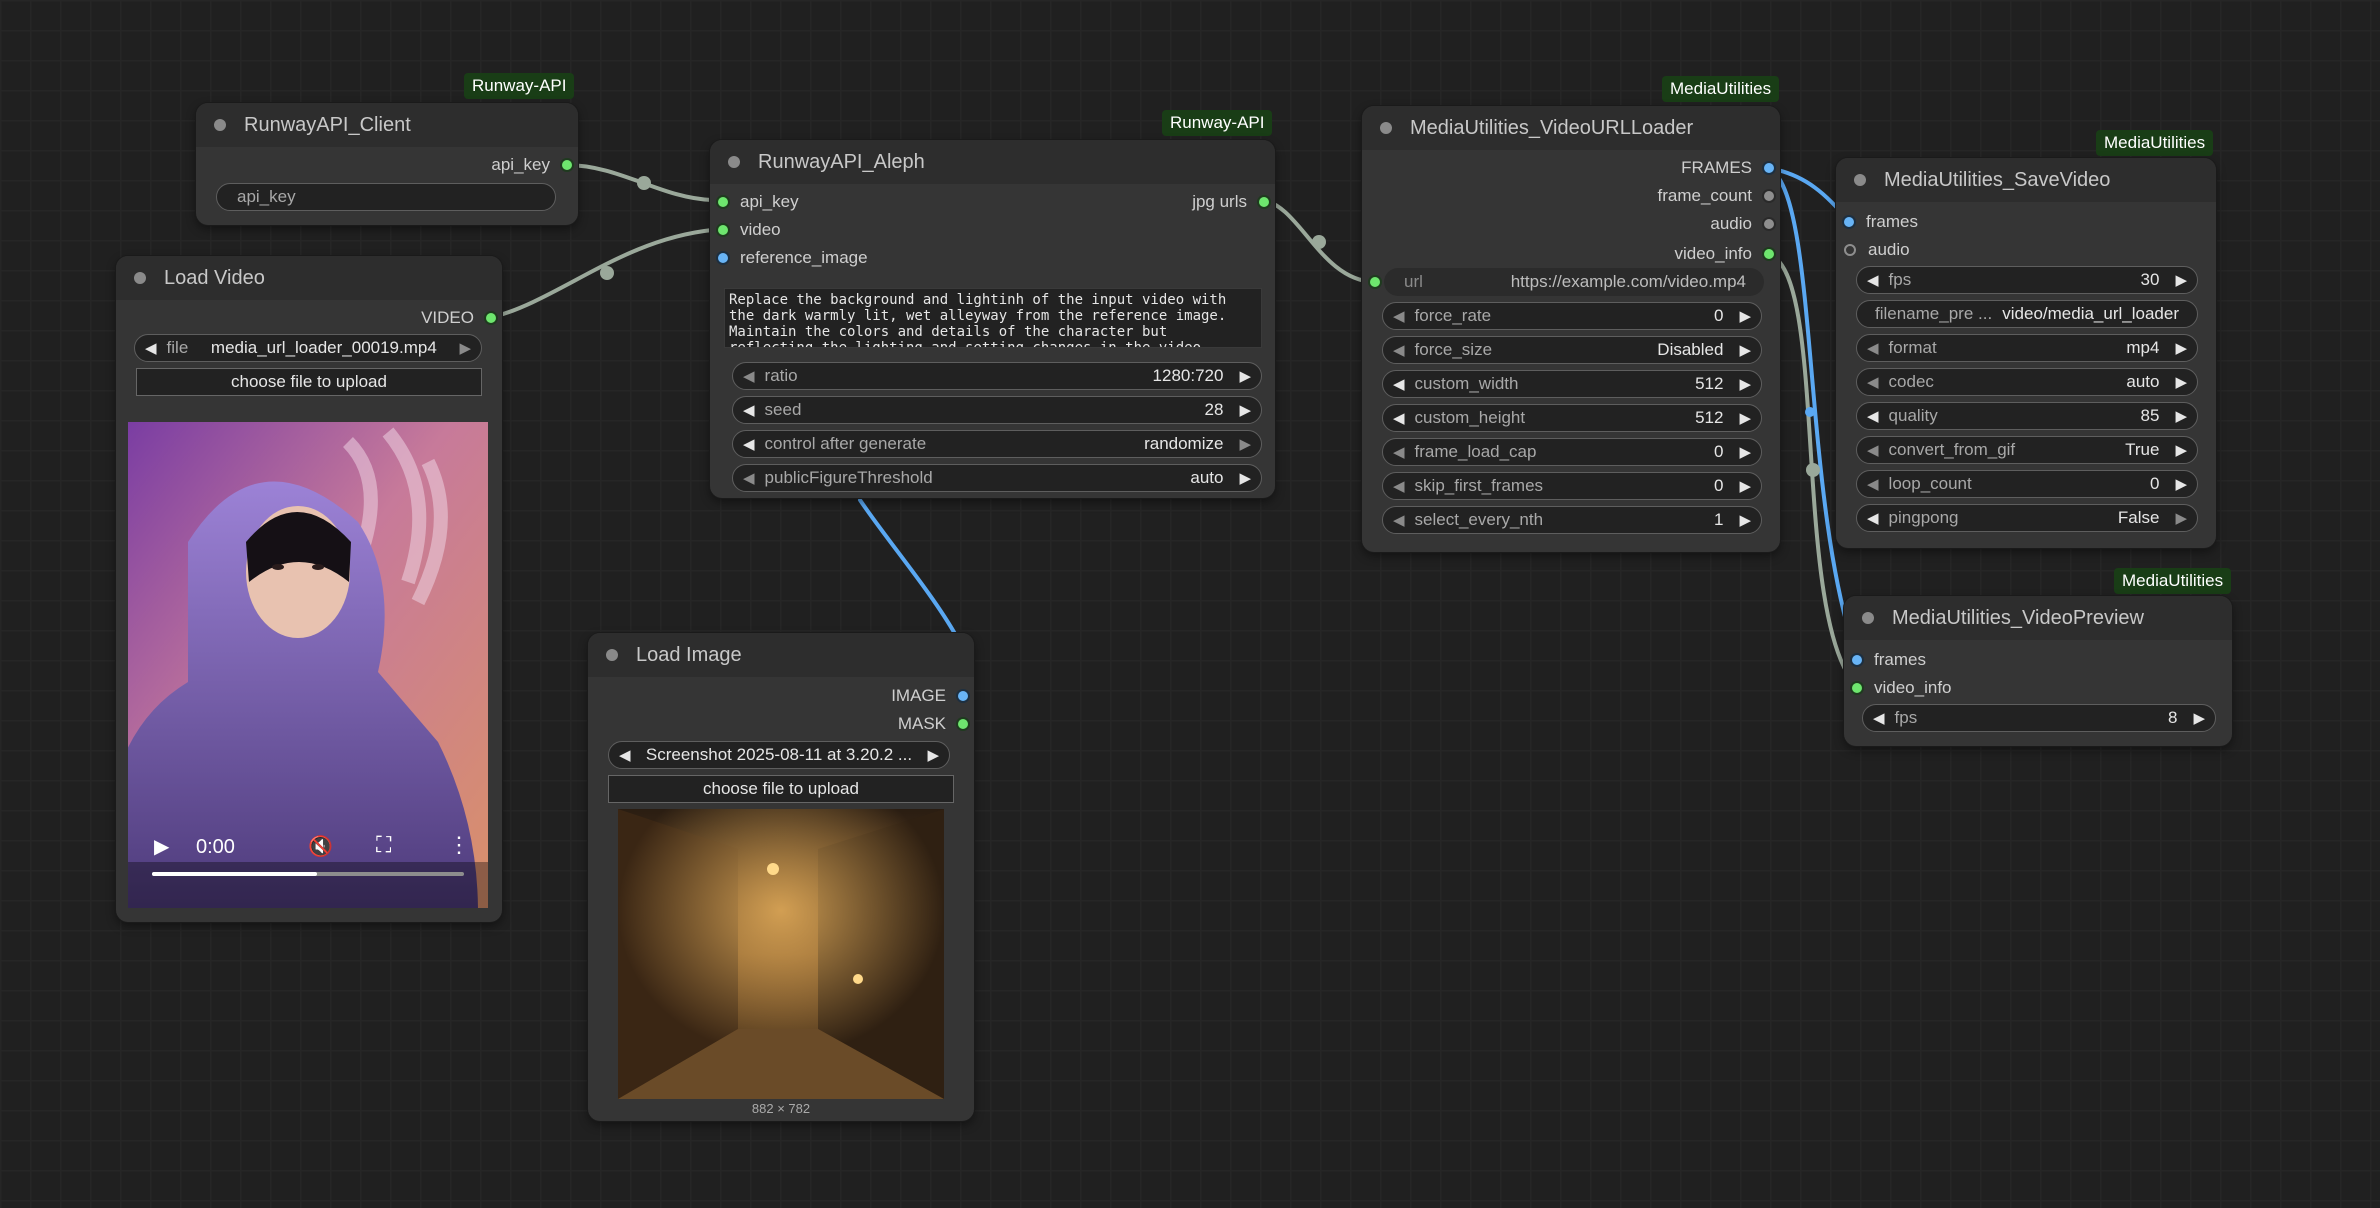  I want to click on ratio-widget: ◀ ratio 1280:720 ▶, so click(997, 376).